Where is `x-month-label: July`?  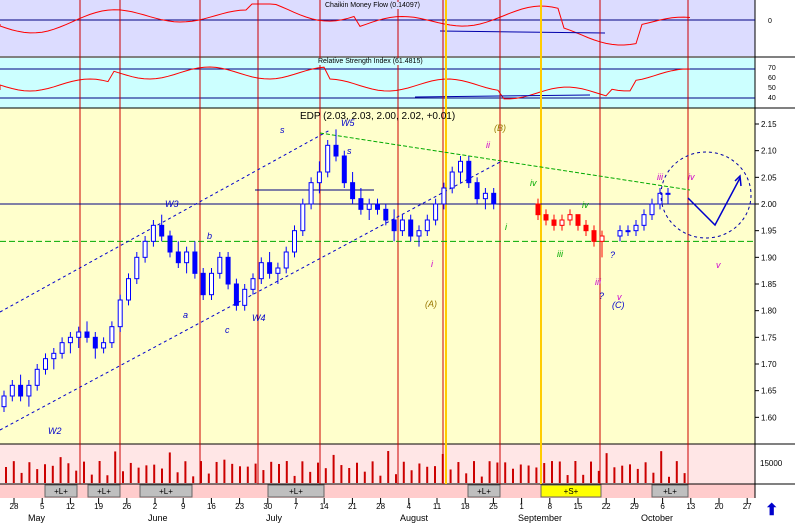 x-month-label: July is located at coordinates (274, 518).